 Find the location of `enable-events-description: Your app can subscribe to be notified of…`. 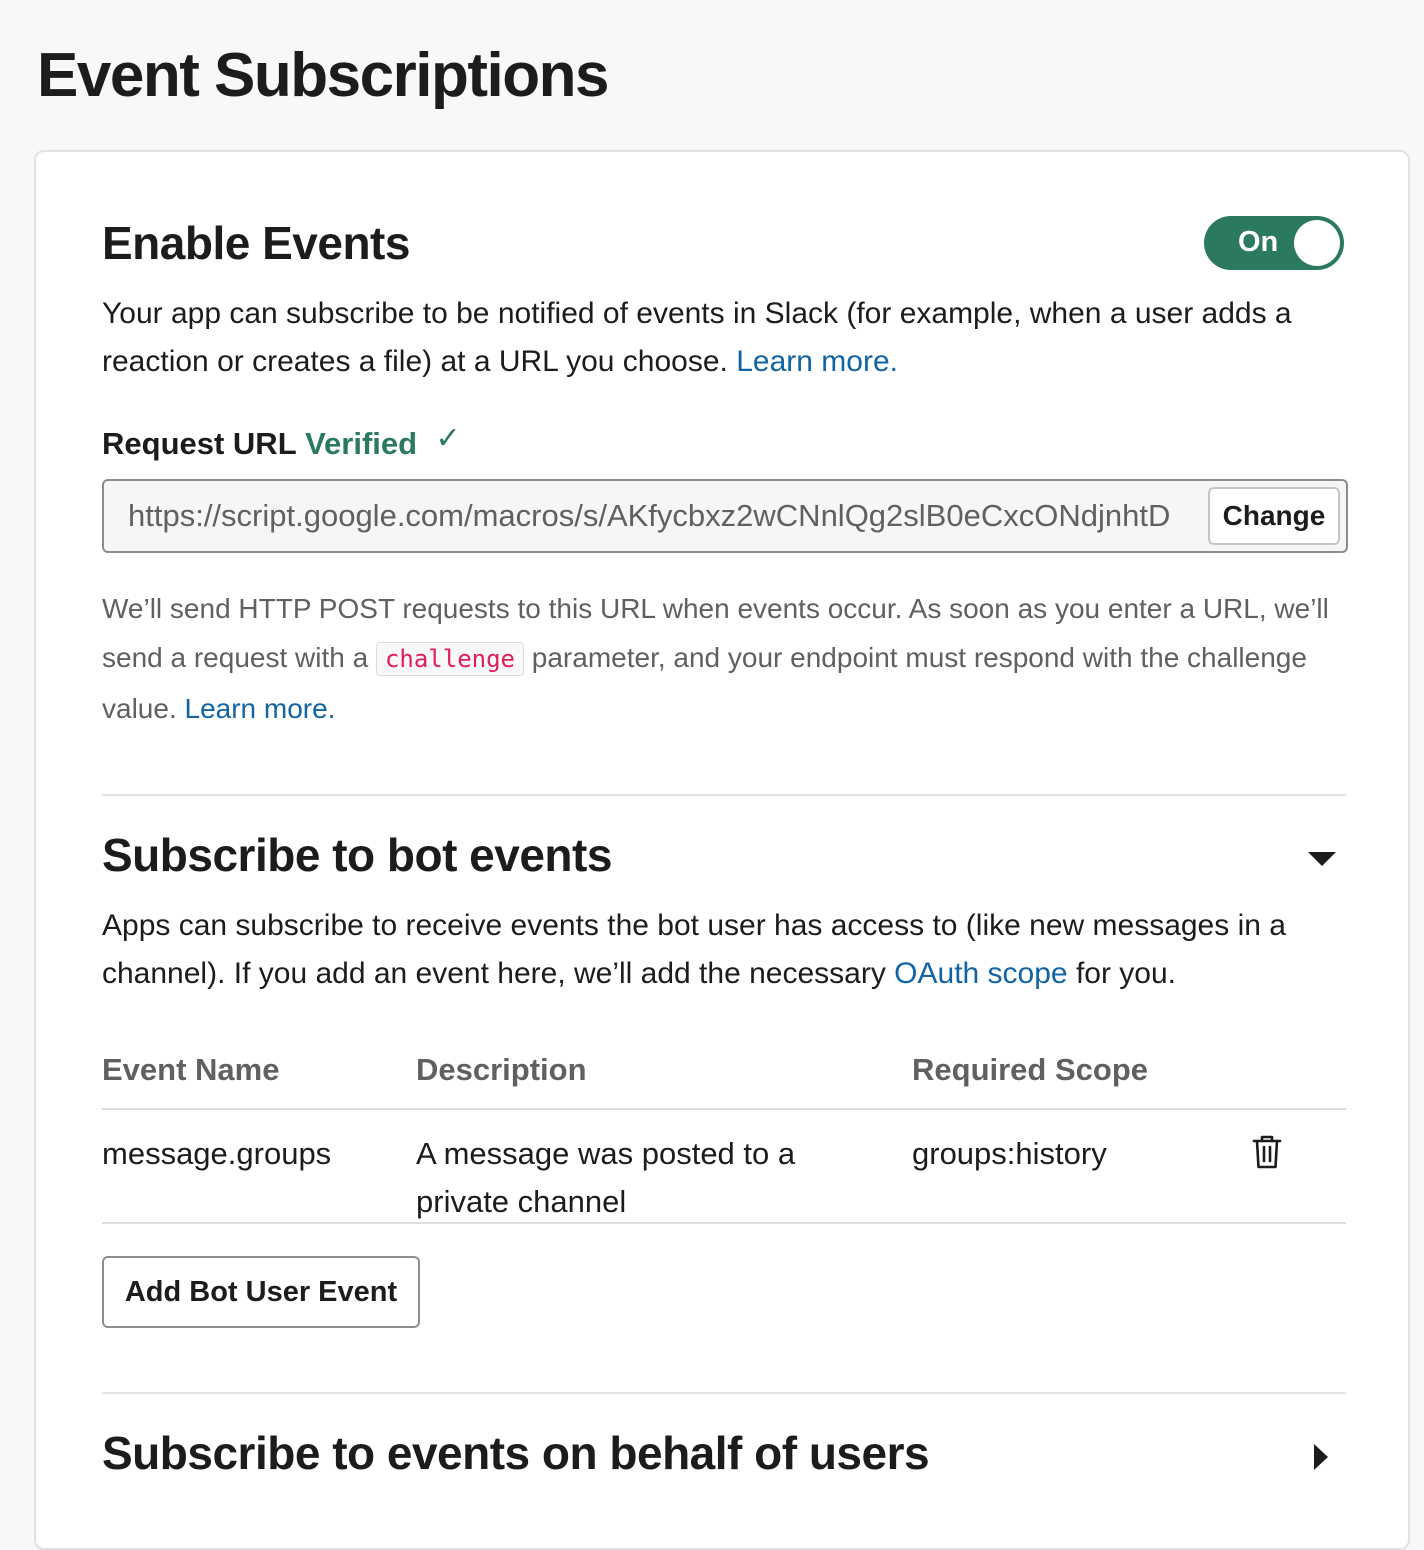

enable-events-description: Your app can subscribe to be notified of… is located at coordinates (724, 338).